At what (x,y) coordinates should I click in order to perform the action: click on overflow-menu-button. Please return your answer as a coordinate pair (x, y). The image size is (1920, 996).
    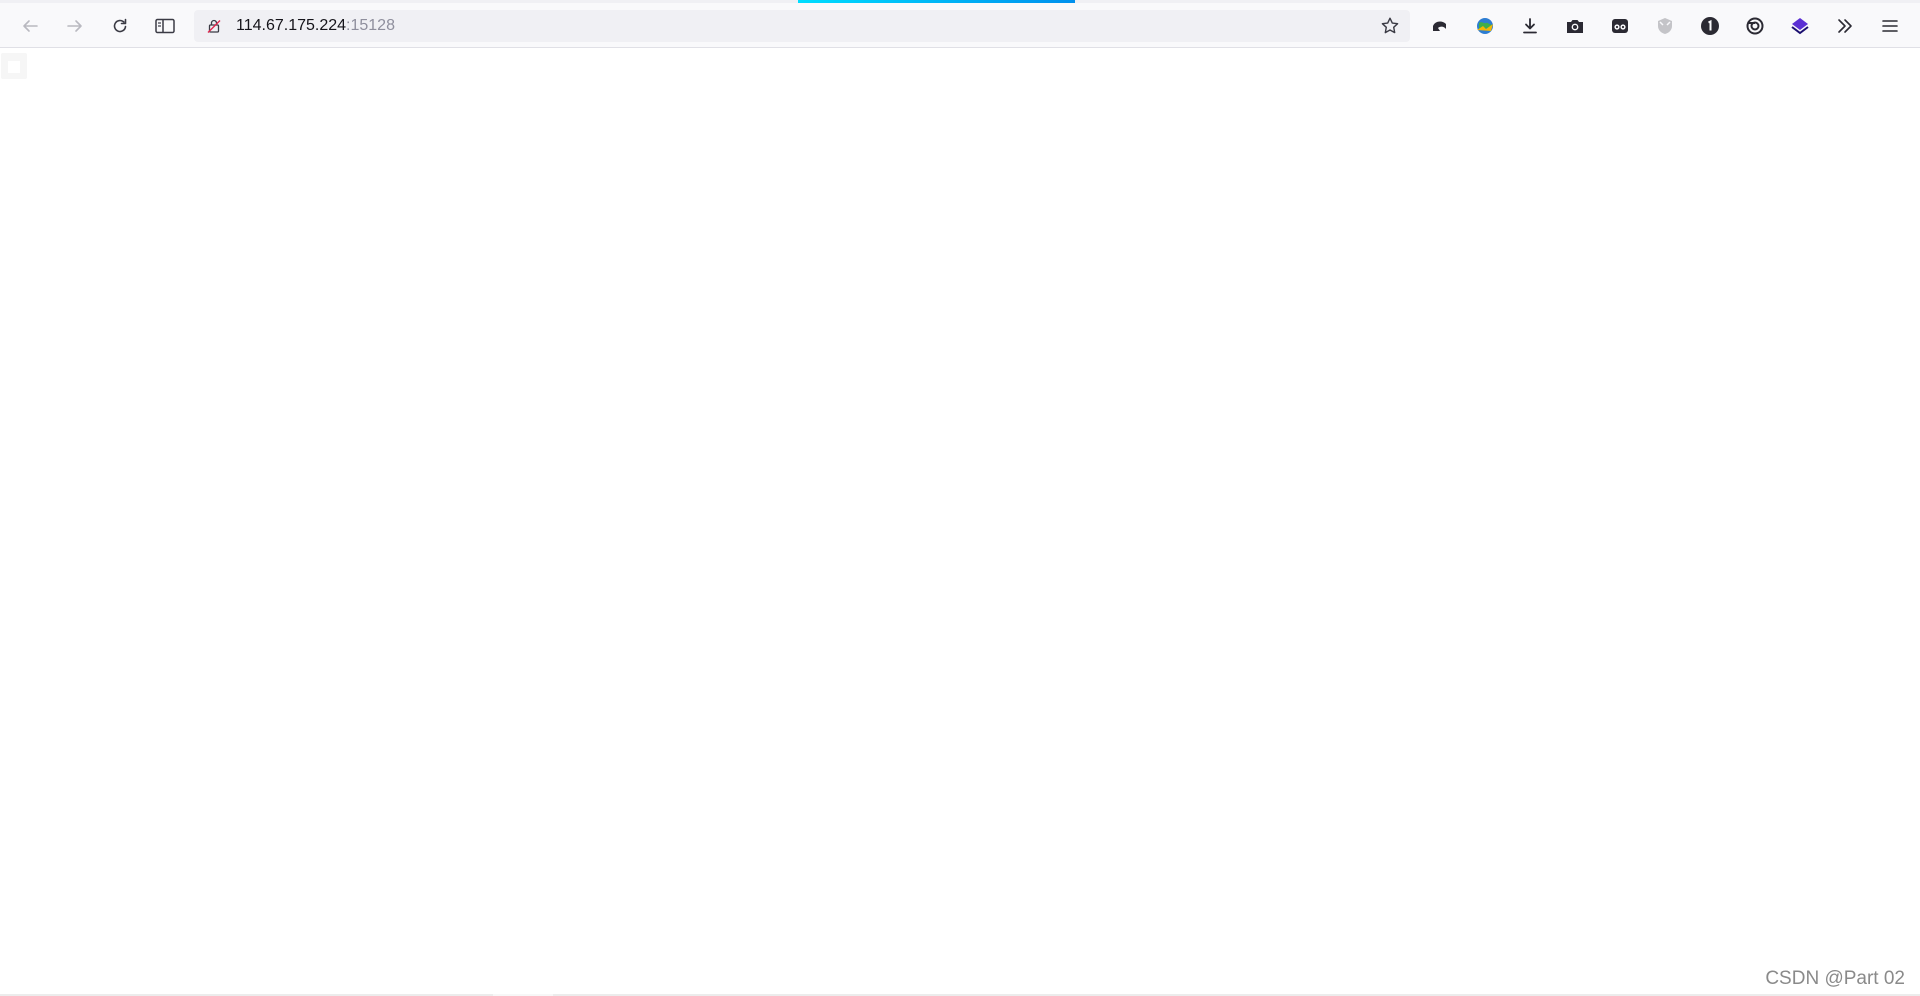
    Looking at the image, I should click on (1845, 26).